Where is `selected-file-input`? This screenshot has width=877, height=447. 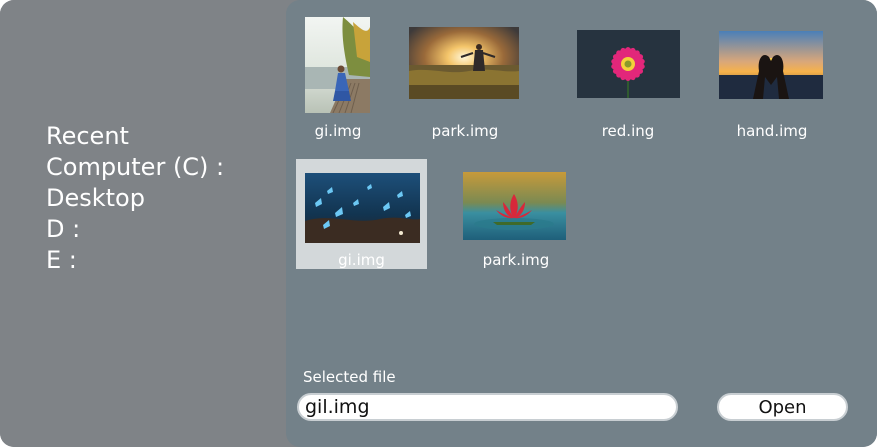 selected-file-input is located at coordinates (487, 407).